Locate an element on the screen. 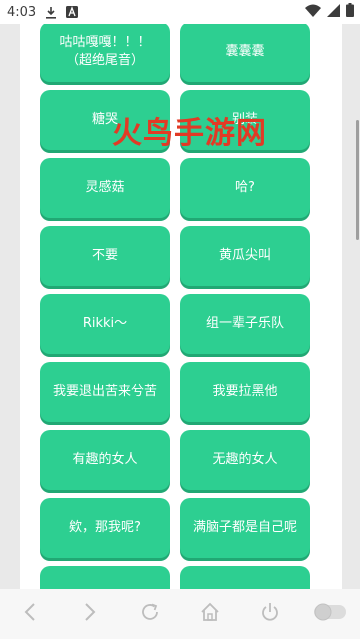 The width and height of the screenshot is (360, 639). forward-arrow-icon is located at coordinates (90, 614).